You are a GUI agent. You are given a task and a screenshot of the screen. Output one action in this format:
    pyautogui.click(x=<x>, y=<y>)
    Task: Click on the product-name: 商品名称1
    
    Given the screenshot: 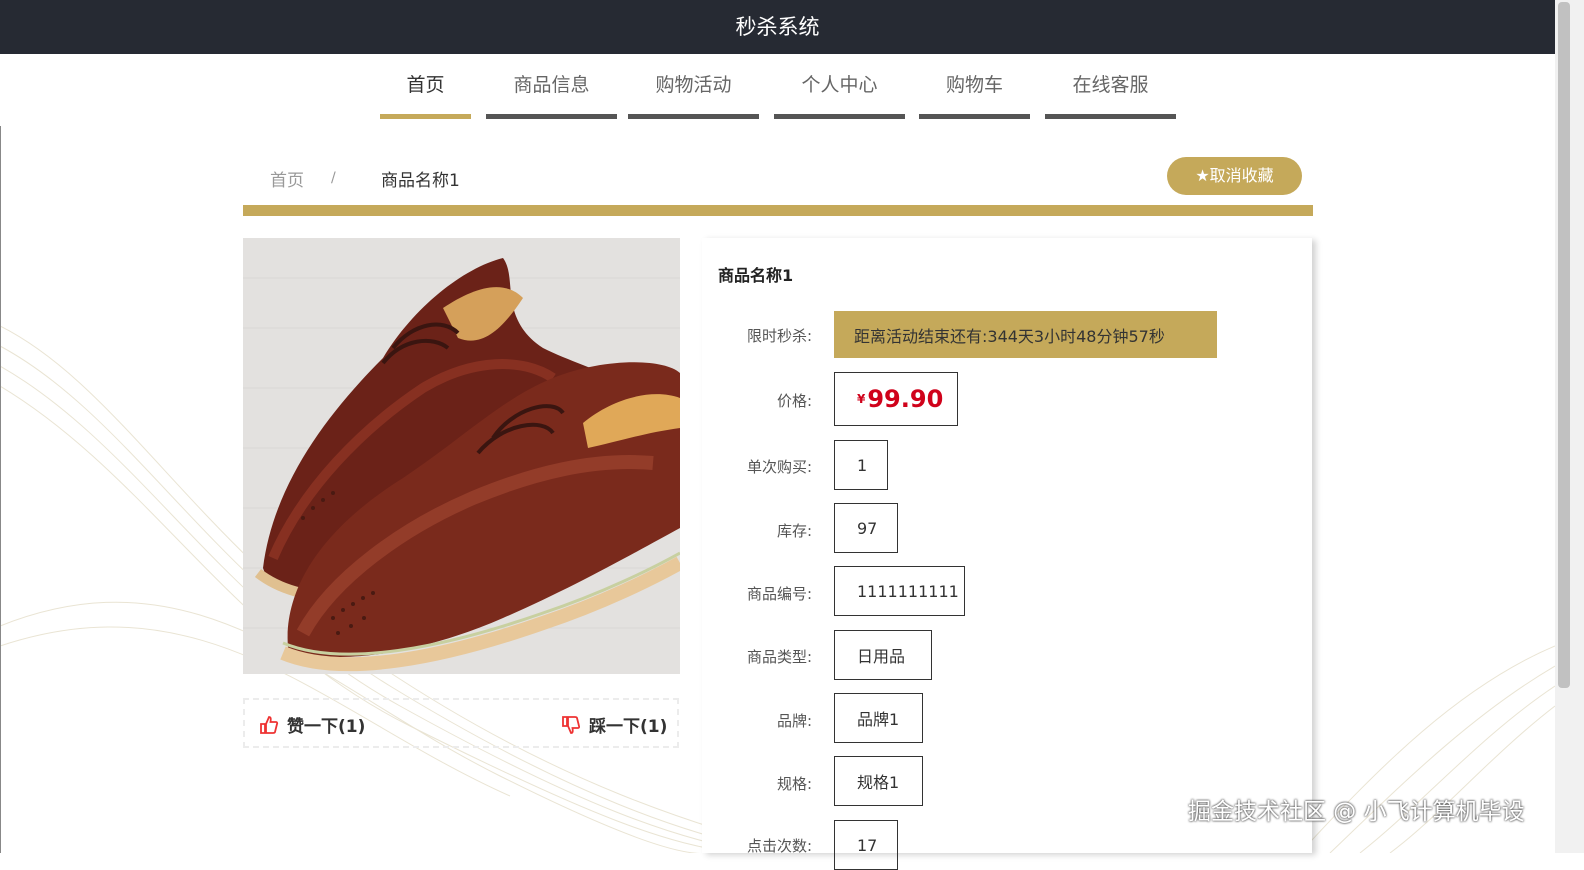 What is the action you would take?
    pyautogui.click(x=756, y=275)
    